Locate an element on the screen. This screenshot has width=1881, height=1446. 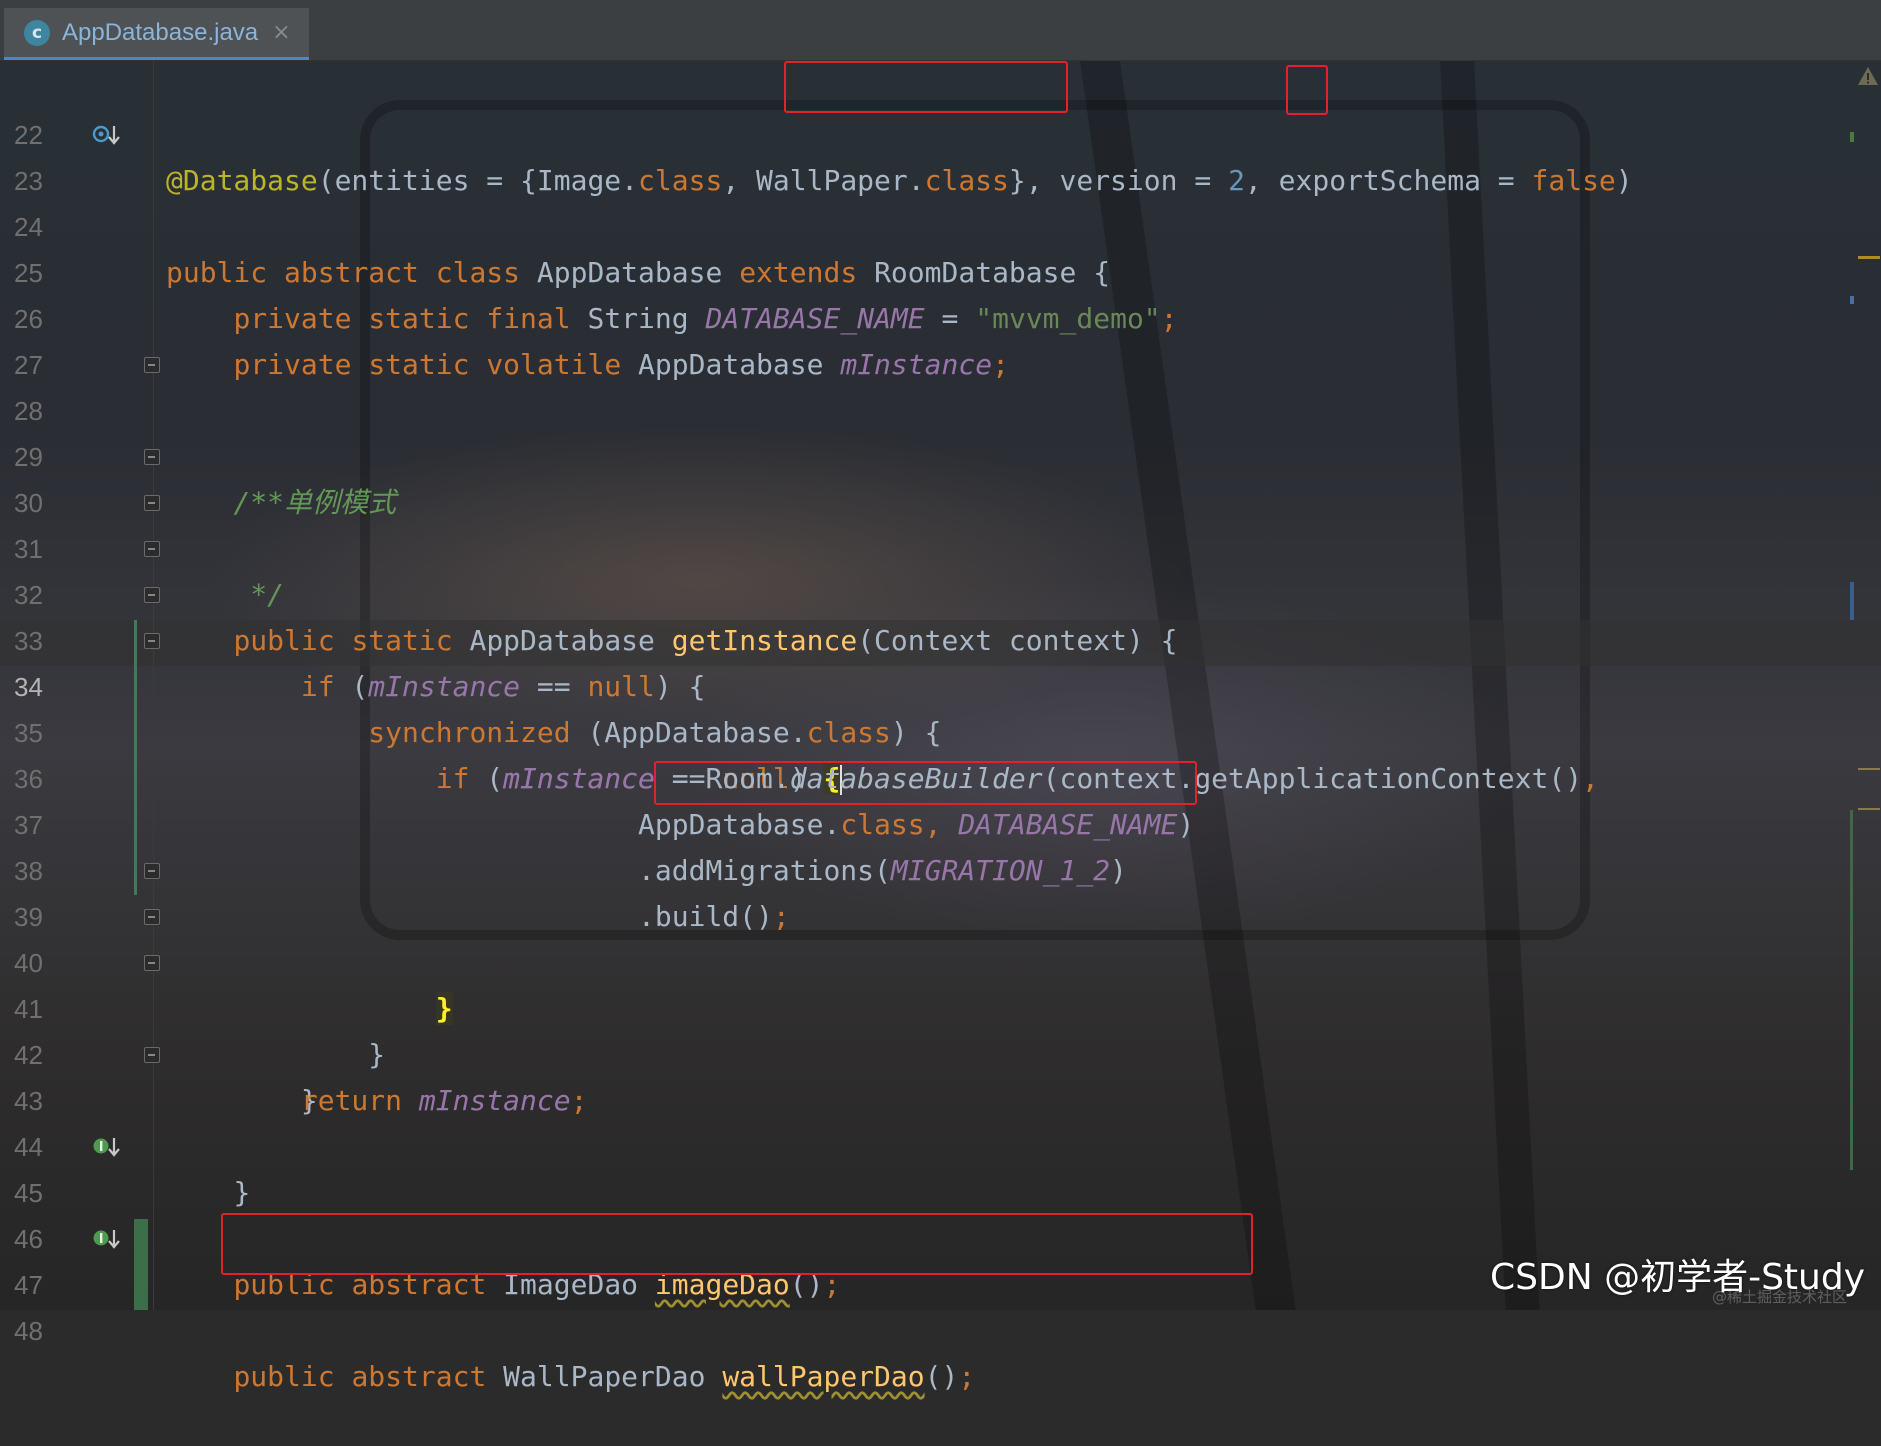
code-line: 33 synchronized (AppDatabase.class) { is located at coordinates (940, 660).